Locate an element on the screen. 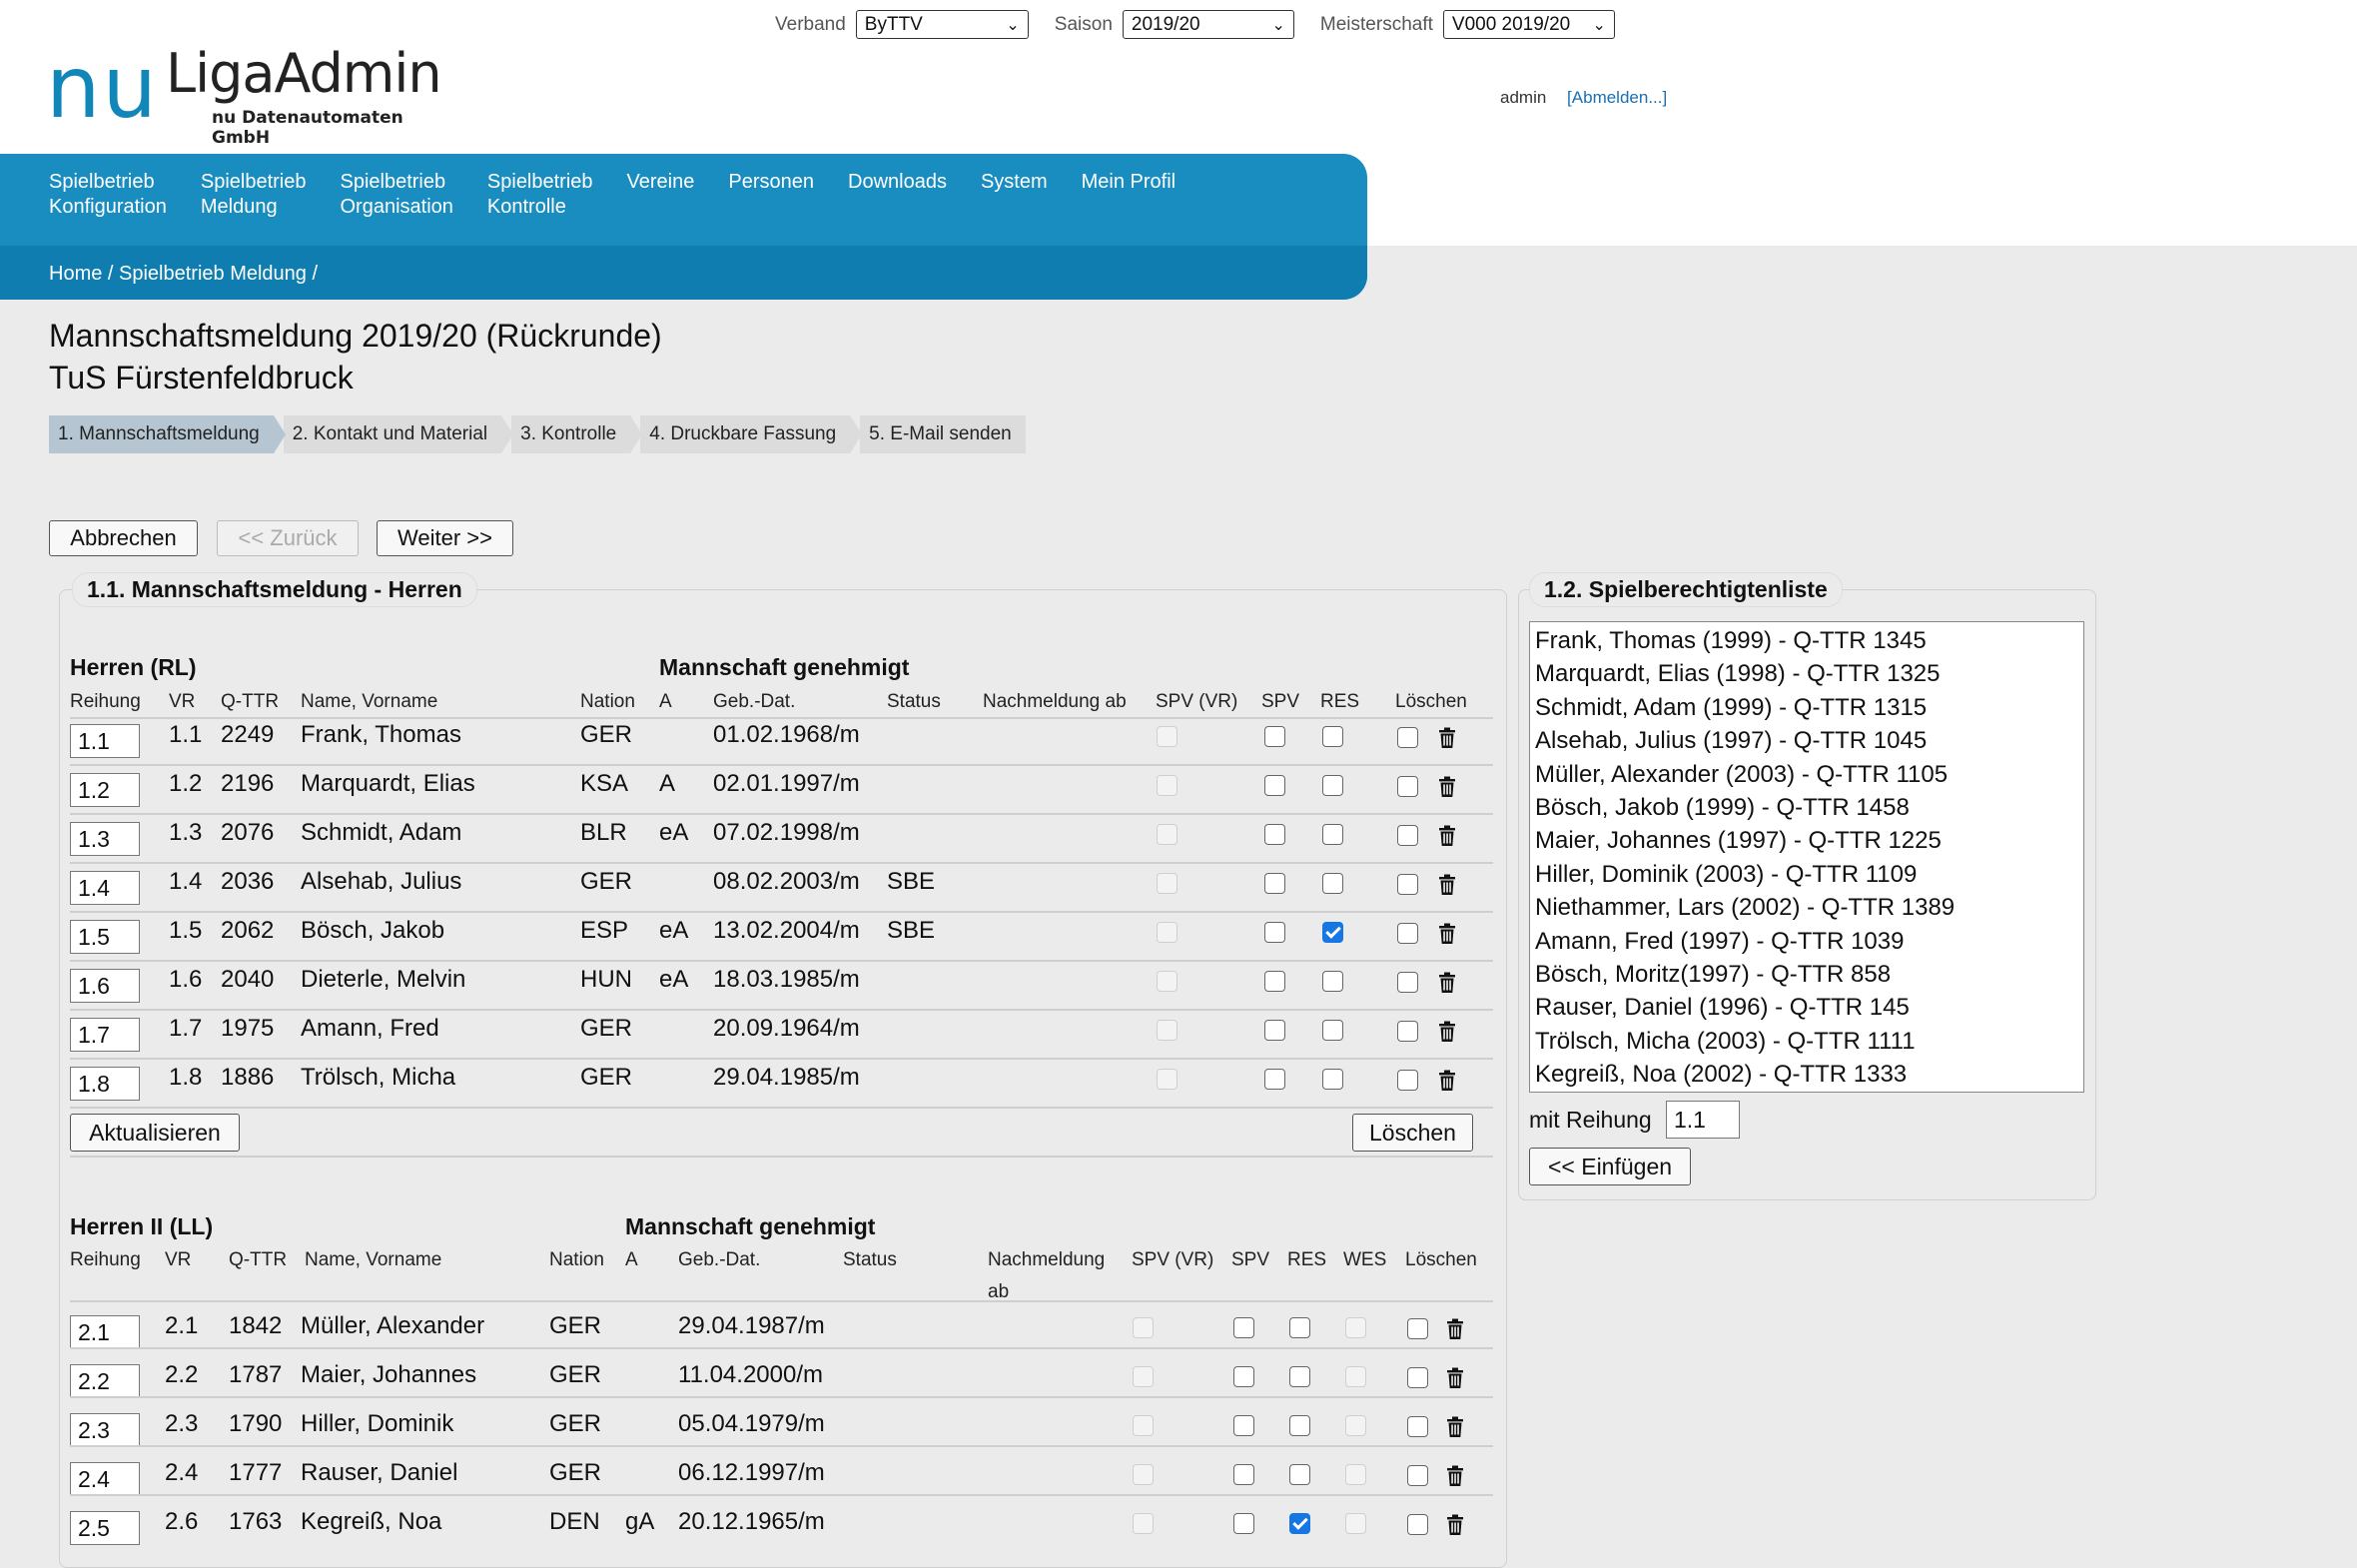 The image size is (2357, 1568). step-kontrolle: 3. Kontrolle is located at coordinates (577, 434).